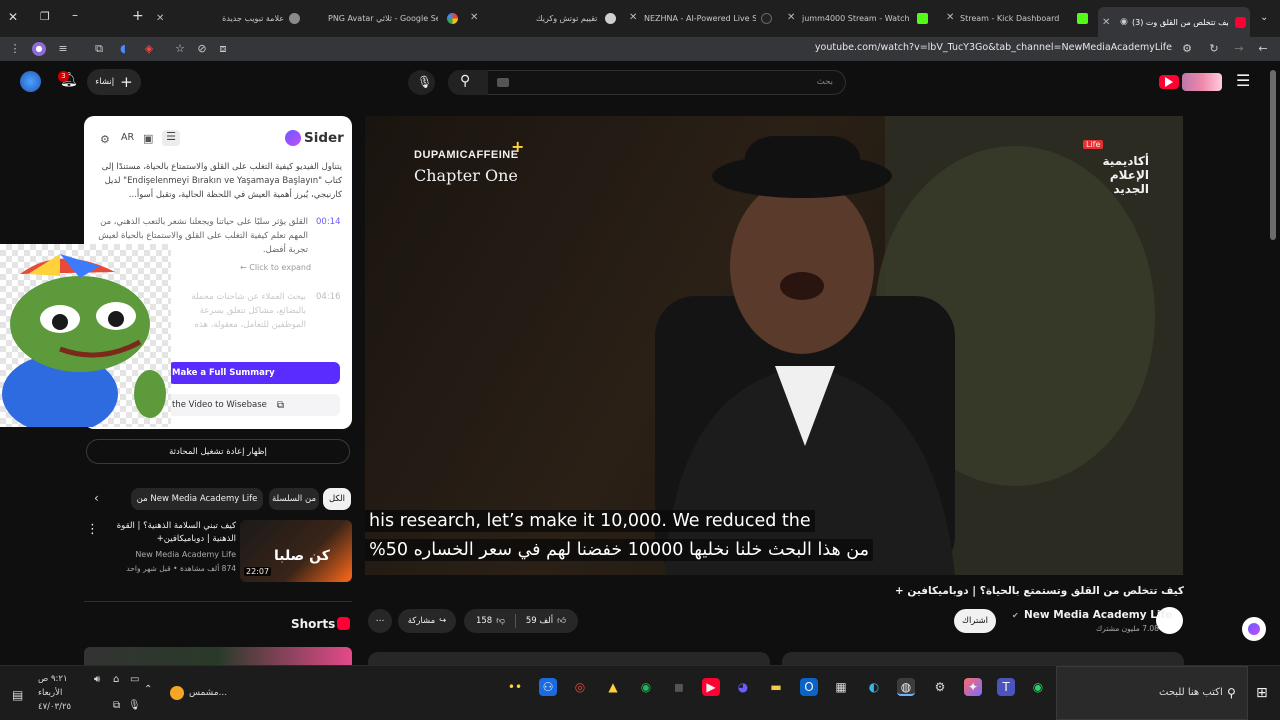 This screenshot has height=720, width=1280. What do you see at coordinates (218, 451) in the screenshot?
I see `show-chat-replay-button: إظهار إعادة تشغيل المحادثة` at bounding box center [218, 451].